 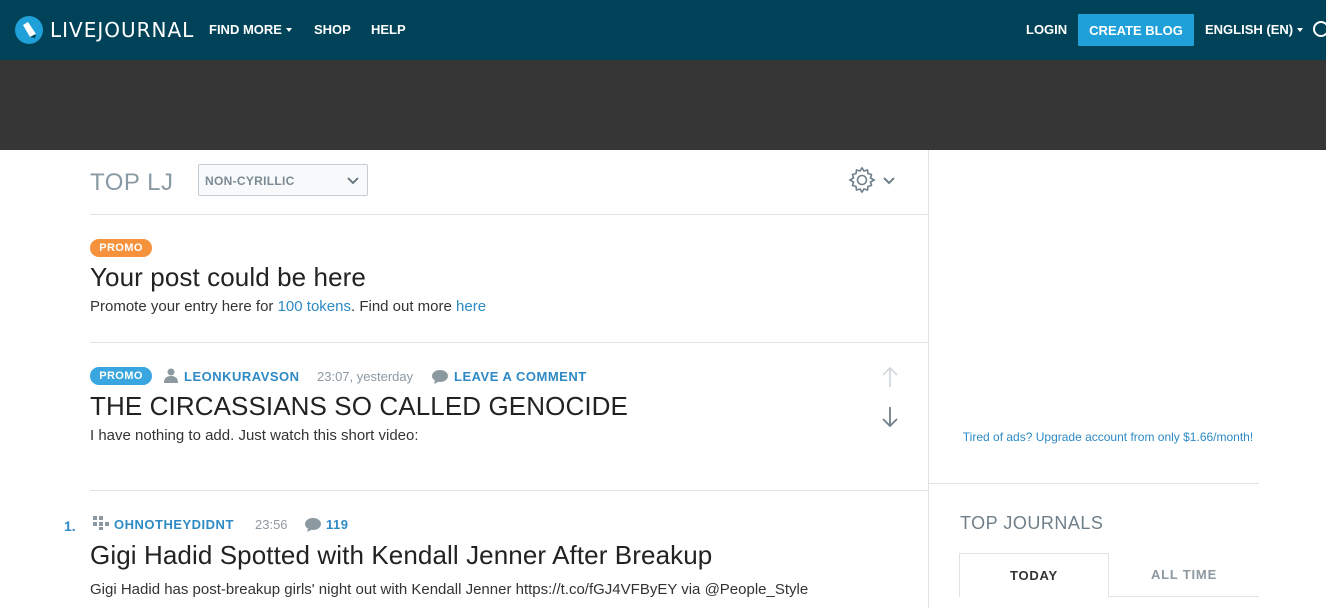 I want to click on post-timestamp: 23:56, so click(x=271, y=524).